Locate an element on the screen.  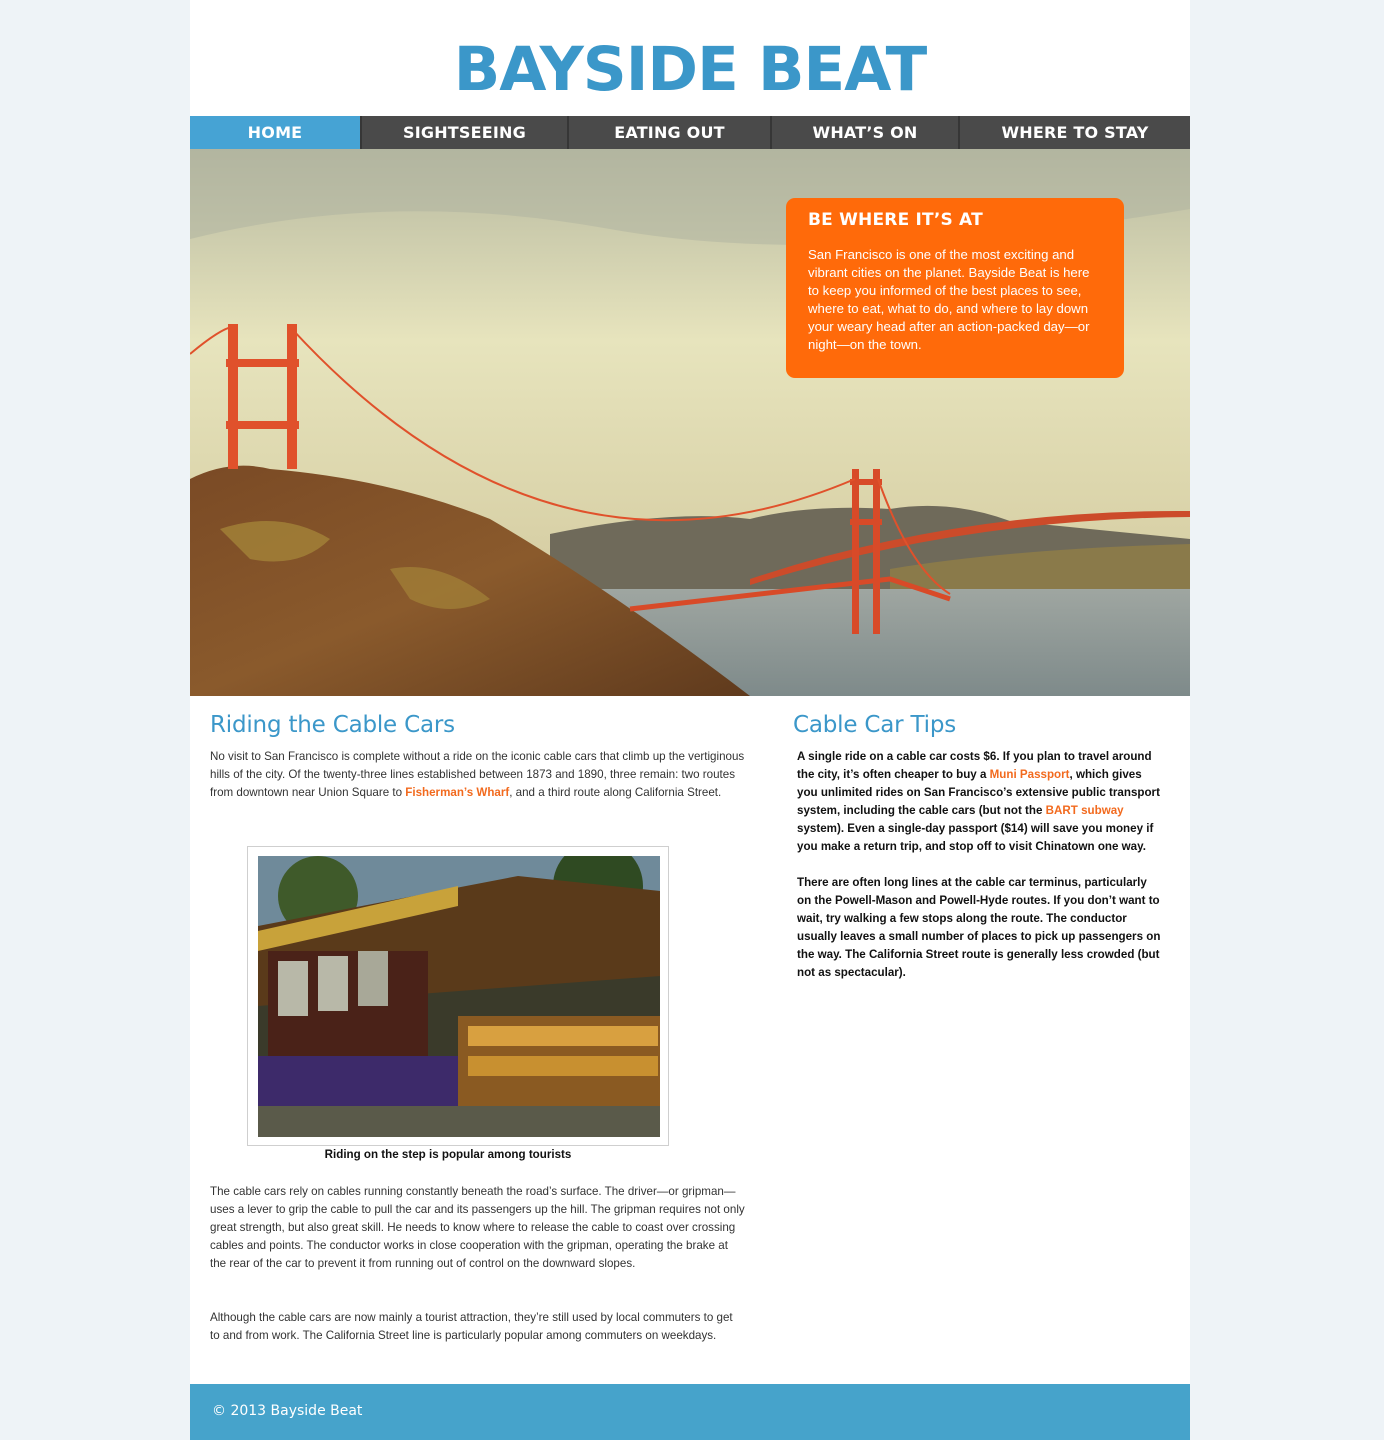
nav-whats-on: WHAT’S ON is located at coordinates (864, 132).